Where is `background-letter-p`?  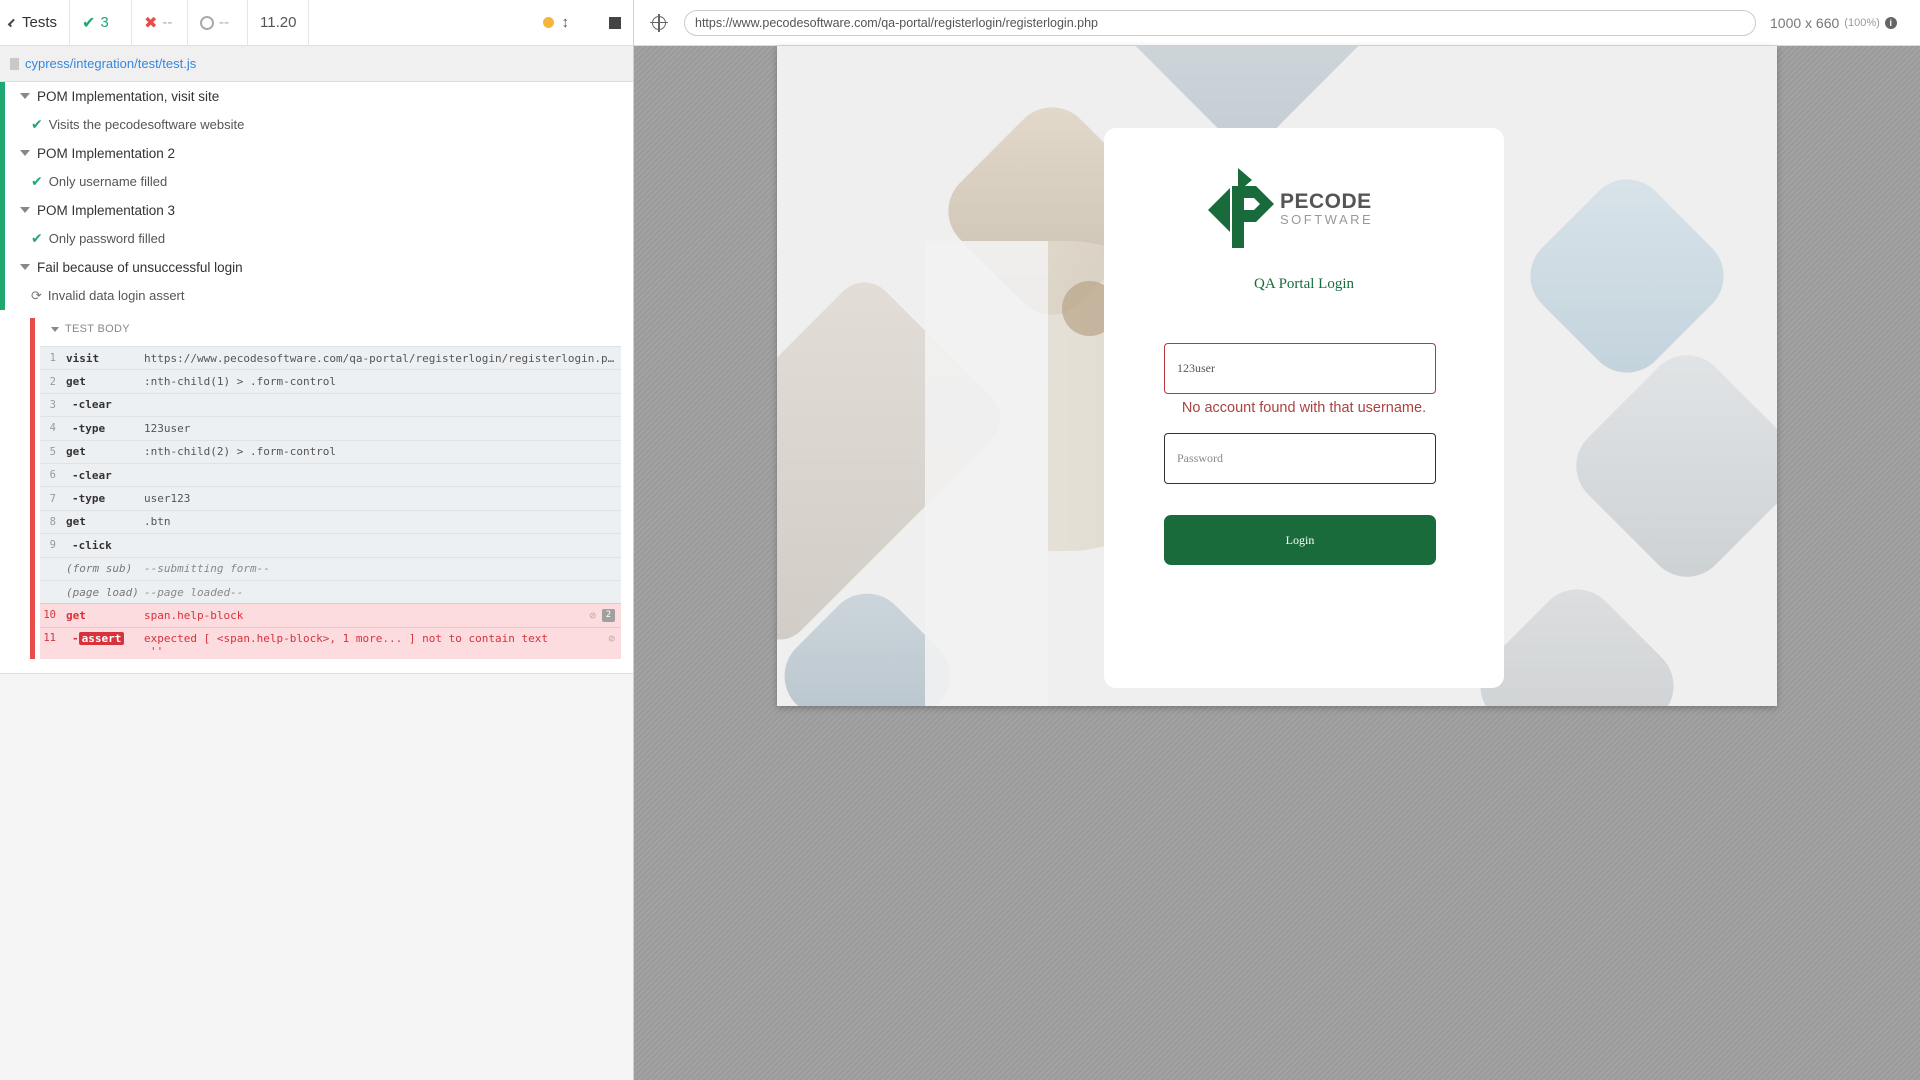
background-letter-p is located at coordinates (986, 473).